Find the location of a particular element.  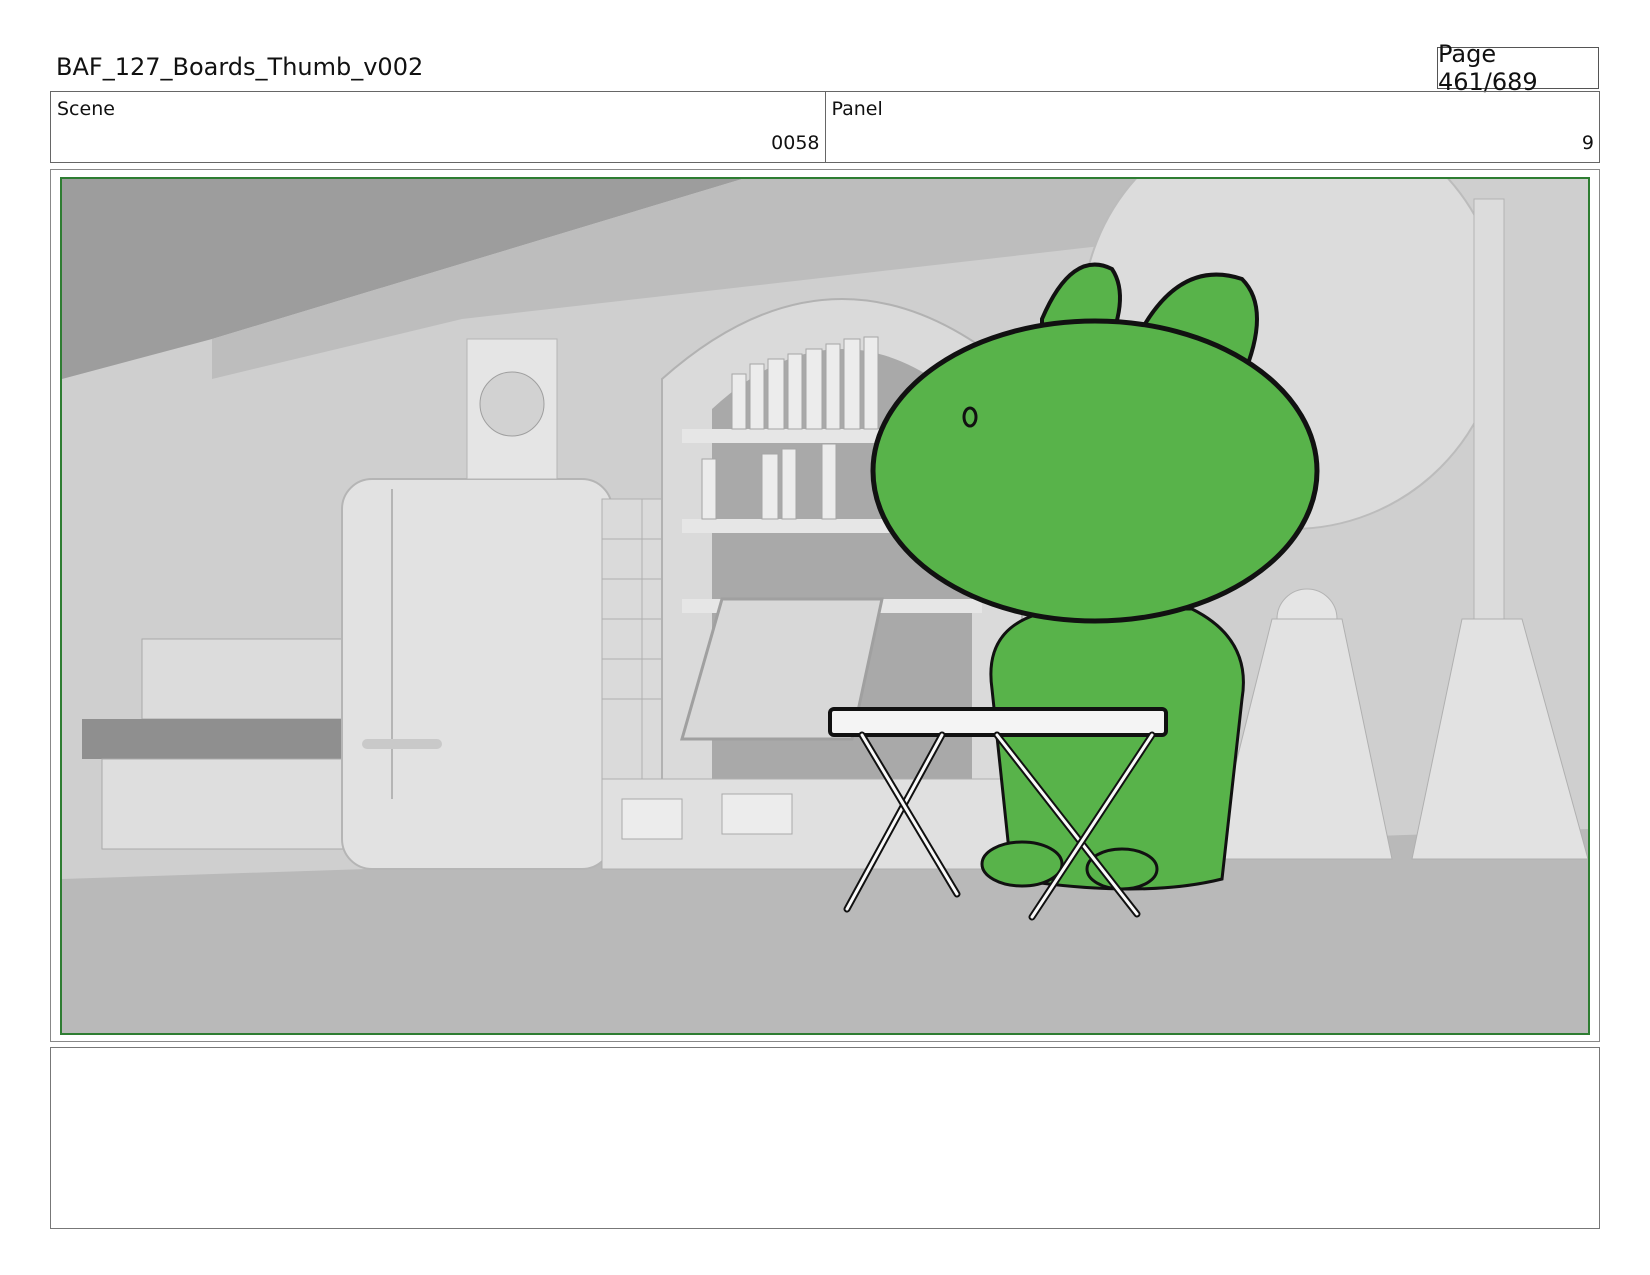

vent-fan is located at coordinates (512, 404).